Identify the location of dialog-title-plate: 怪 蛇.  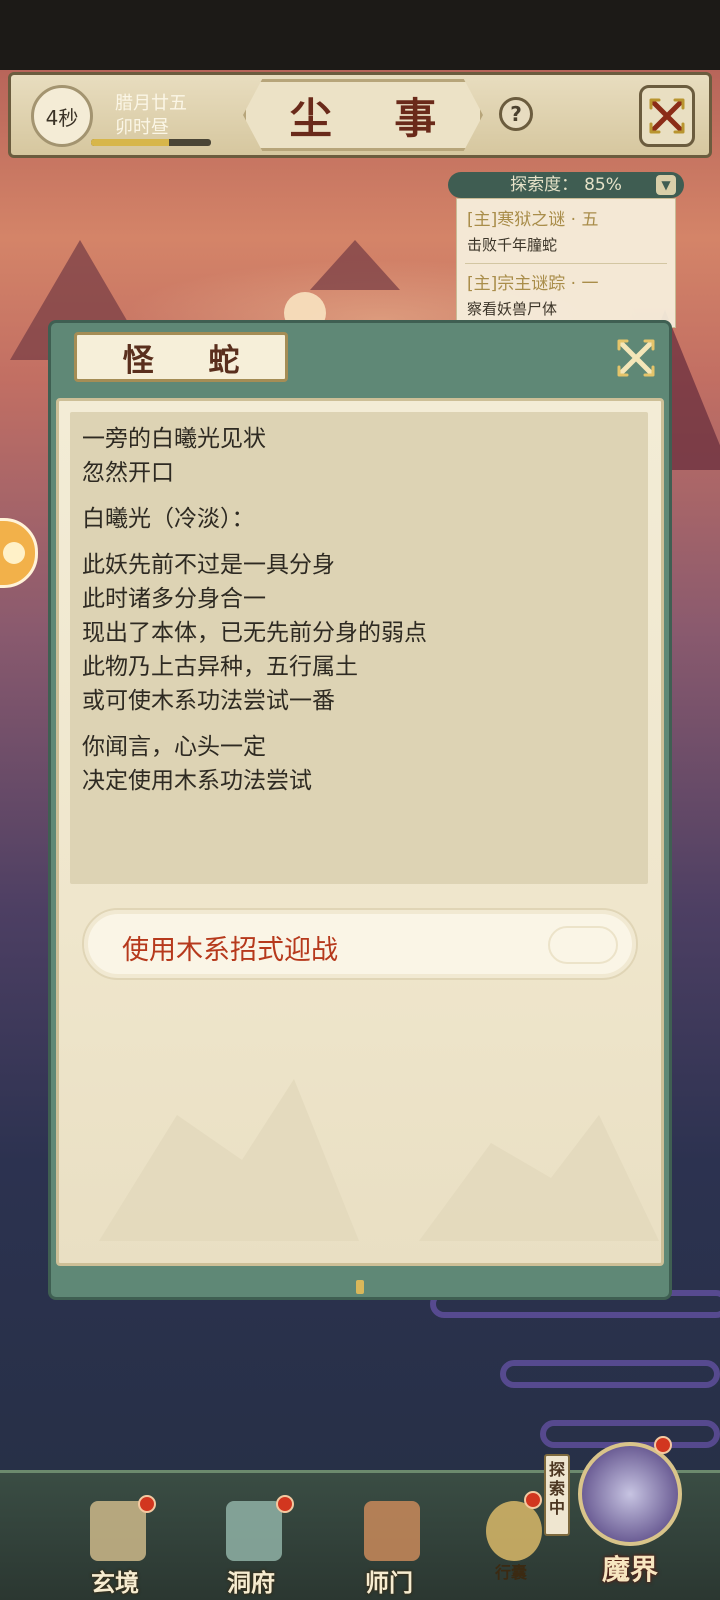
(181, 357).